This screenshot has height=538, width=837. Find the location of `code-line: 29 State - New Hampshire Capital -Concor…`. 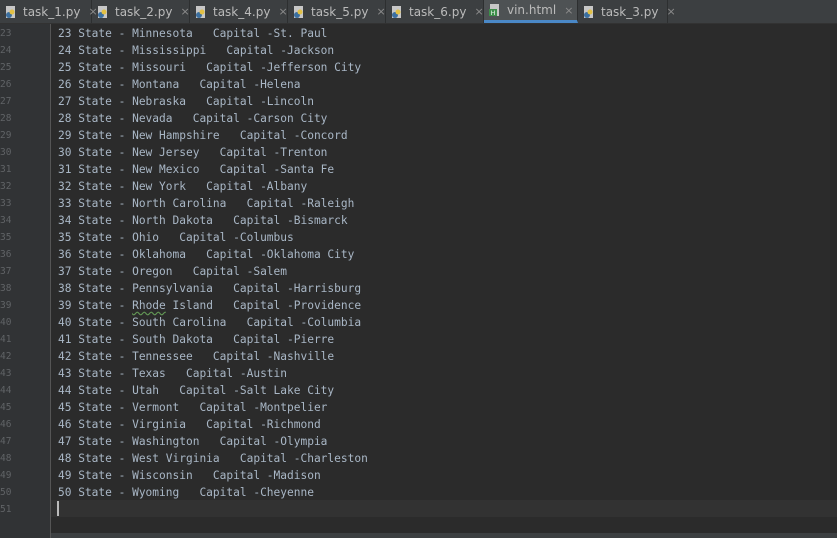

code-line: 29 State - New Hampshire Capital -Concor… is located at coordinates (203, 135).